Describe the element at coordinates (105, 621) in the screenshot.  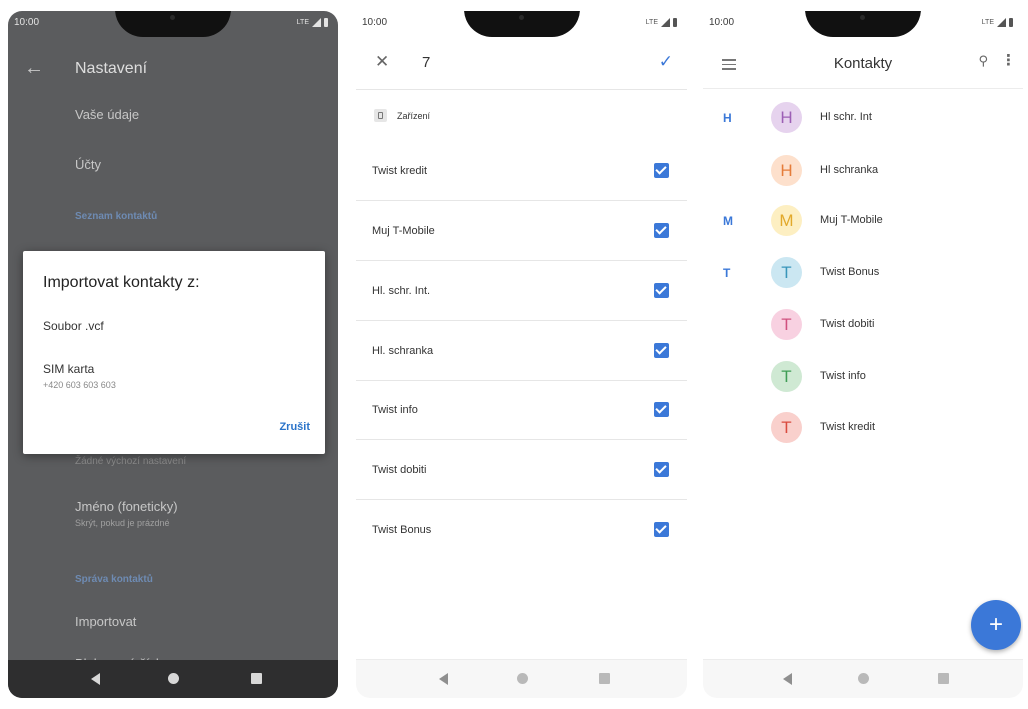
I see `settings-item-import: Importovat` at that location.